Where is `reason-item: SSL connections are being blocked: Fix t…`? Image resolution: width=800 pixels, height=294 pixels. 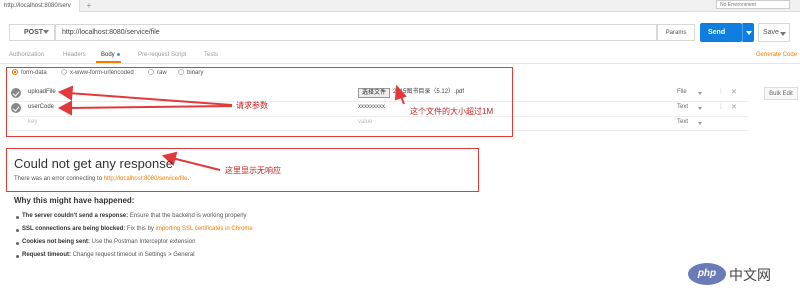 reason-item: SSL connections are being blocked: Fix t… is located at coordinates (137, 229).